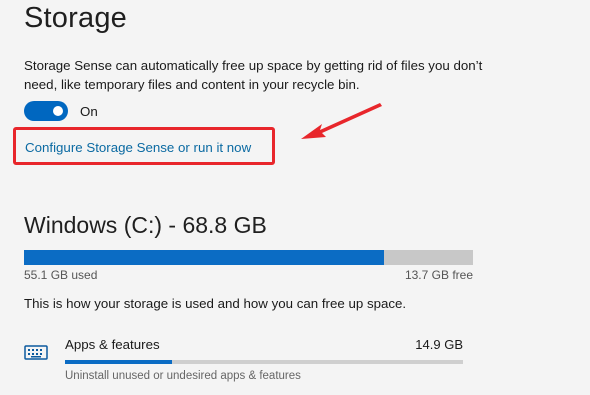 The image size is (590, 395). I want to click on category-size: 14.9 GB, so click(439, 344).